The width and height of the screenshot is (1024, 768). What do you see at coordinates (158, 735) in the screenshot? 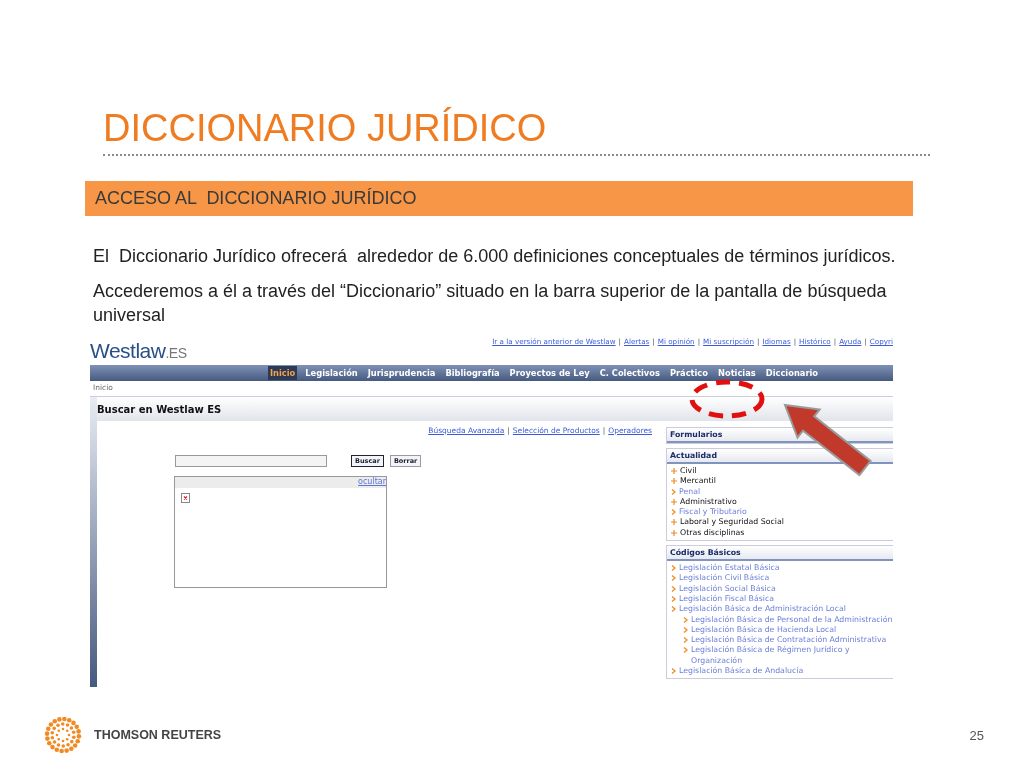
I see `brand-name: THOMSON REUTERS` at bounding box center [158, 735].